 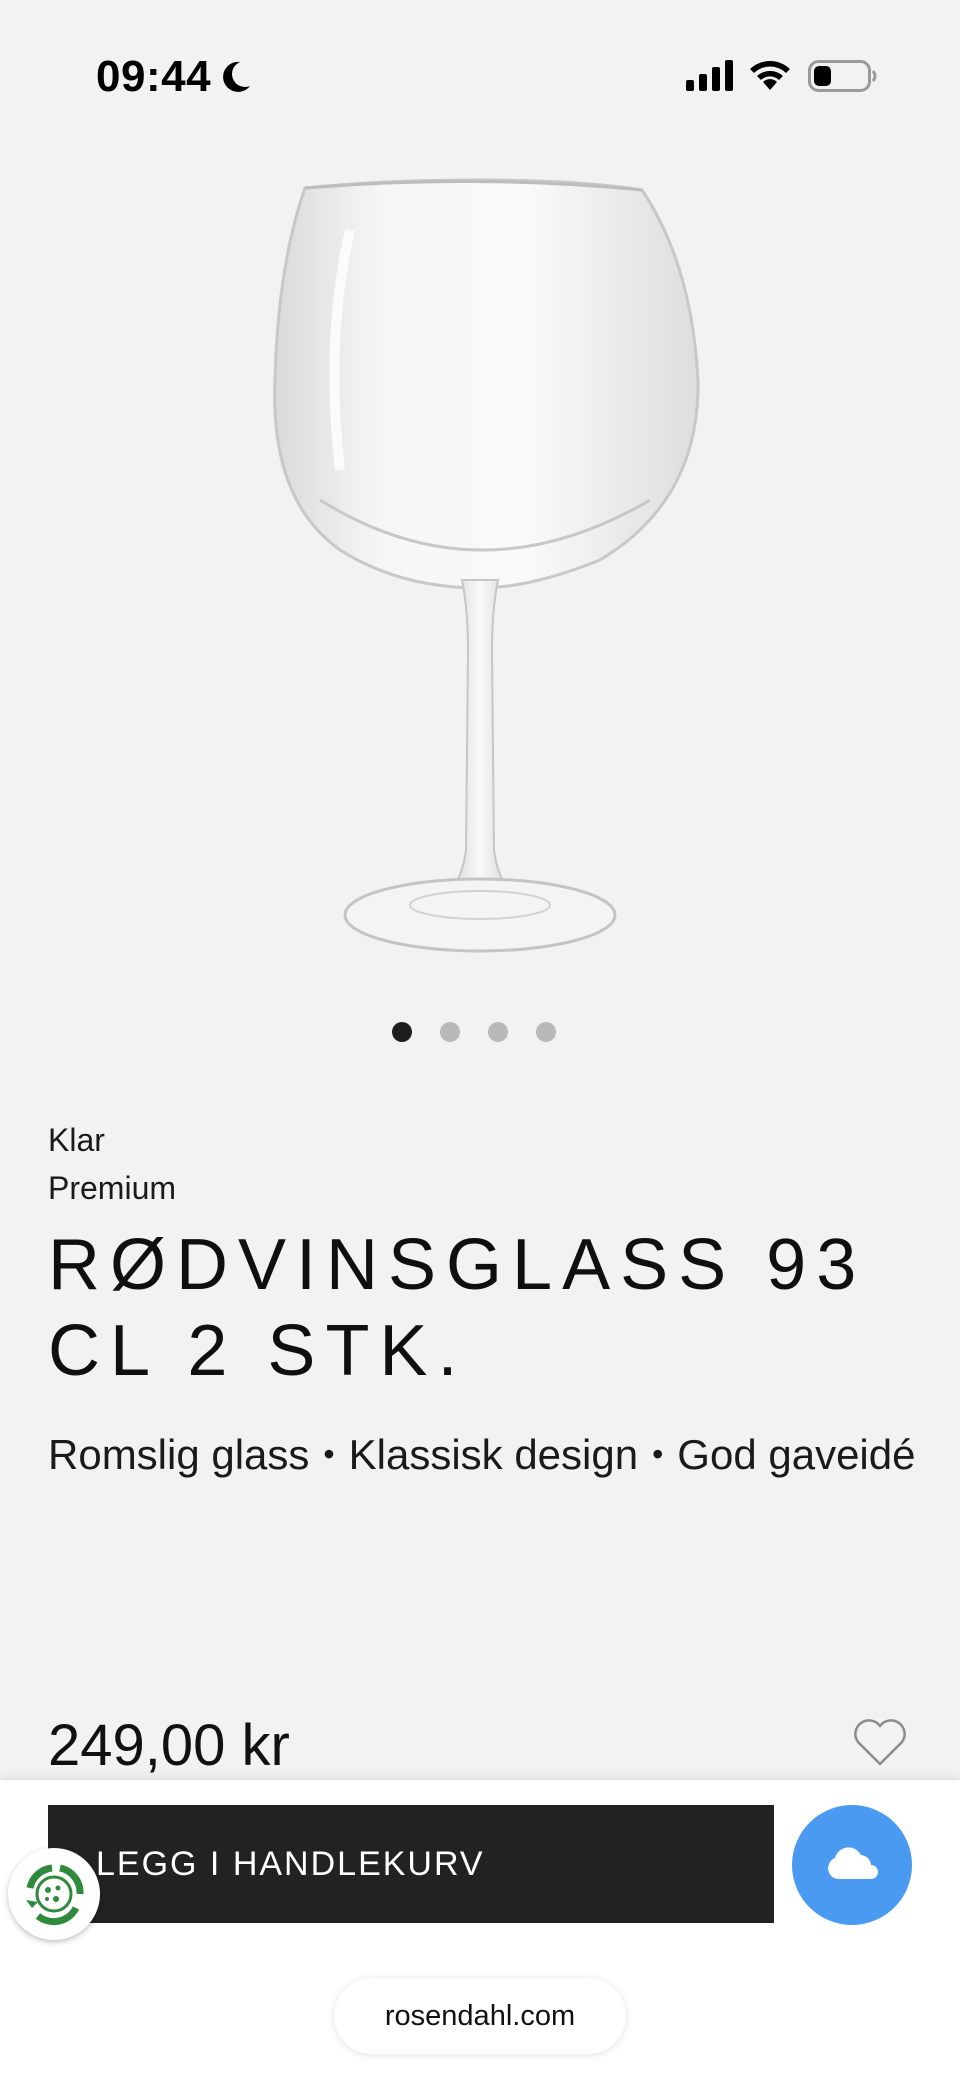 I want to click on feature-item: God gaveidé, so click(x=796, y=1454).